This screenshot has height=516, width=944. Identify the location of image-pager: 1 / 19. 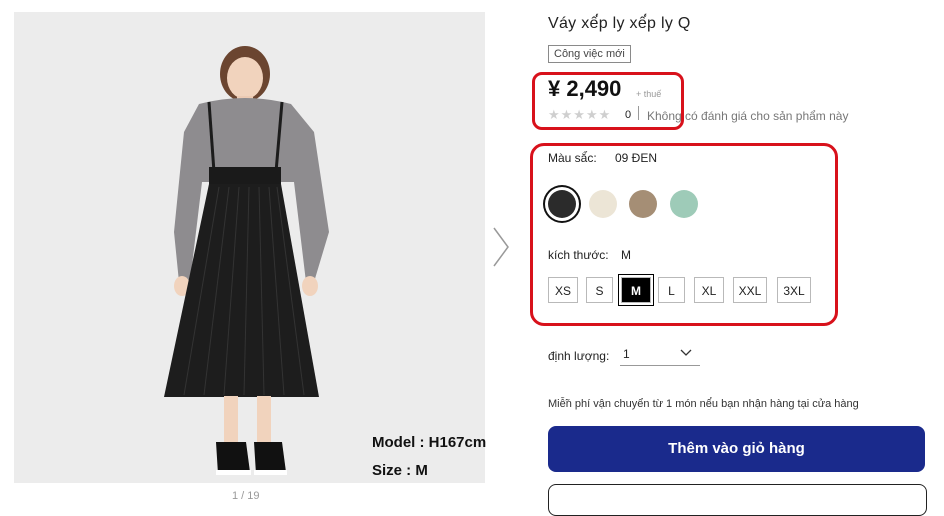
(246, 496).